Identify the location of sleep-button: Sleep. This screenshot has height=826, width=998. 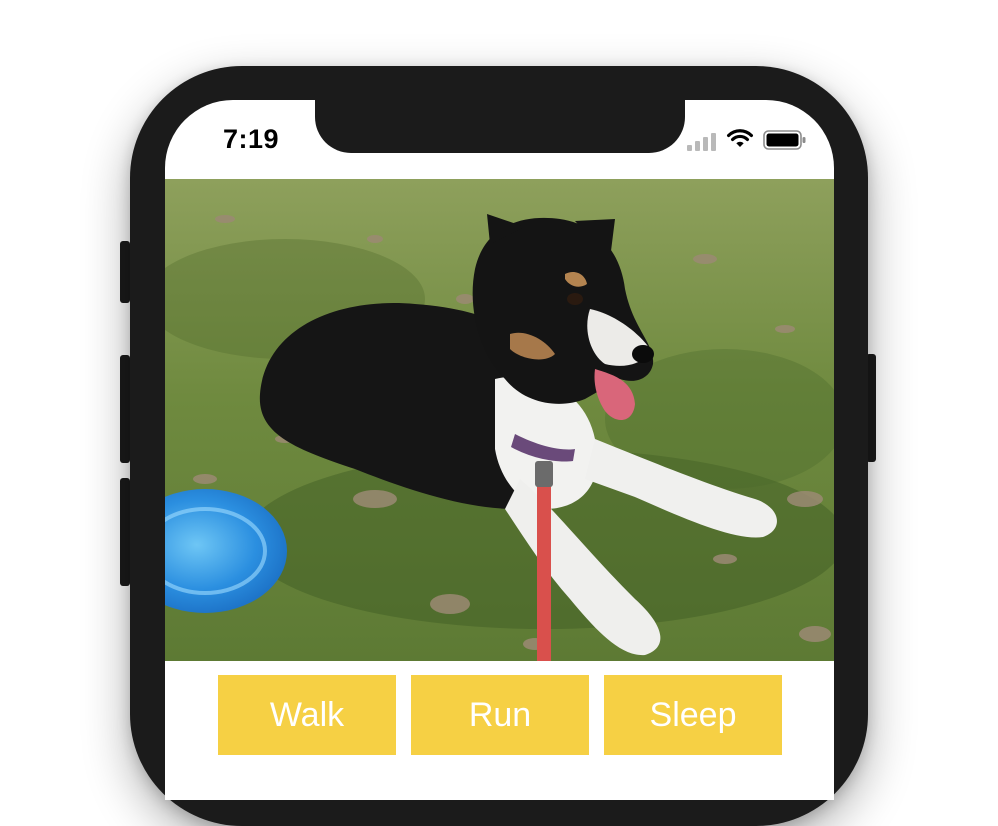
(693, 715).